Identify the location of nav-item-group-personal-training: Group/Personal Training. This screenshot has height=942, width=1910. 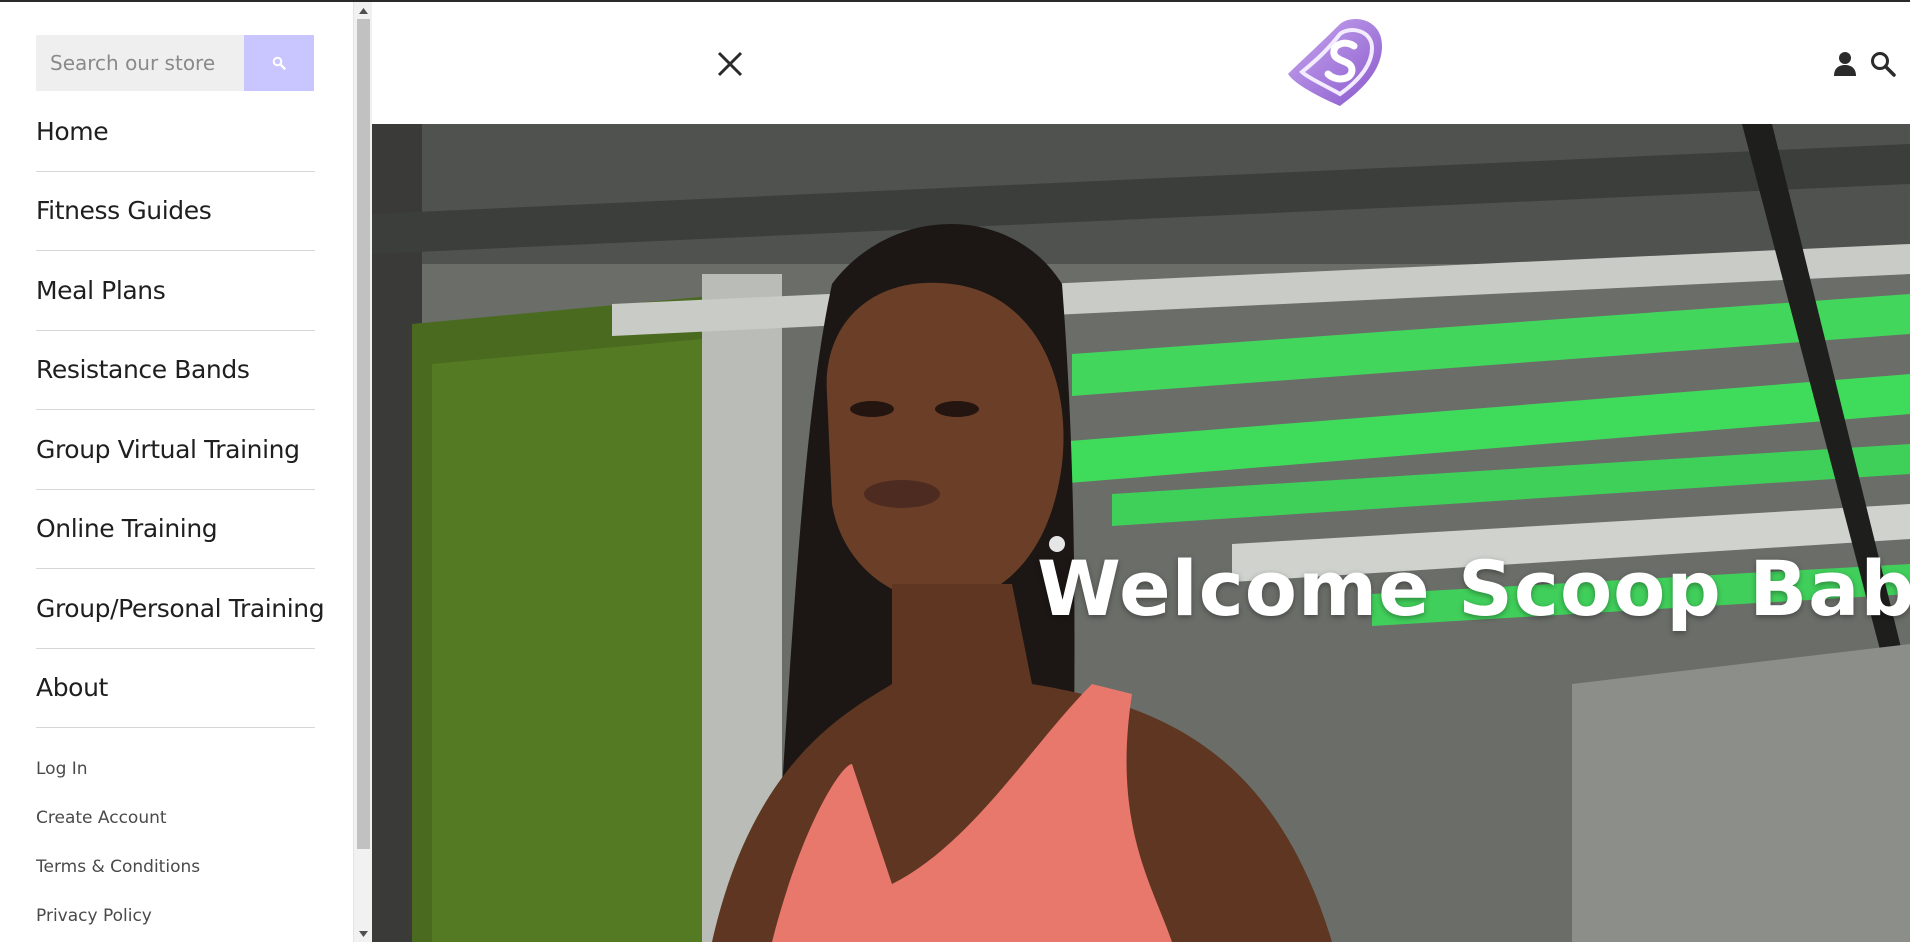
(180, 609).